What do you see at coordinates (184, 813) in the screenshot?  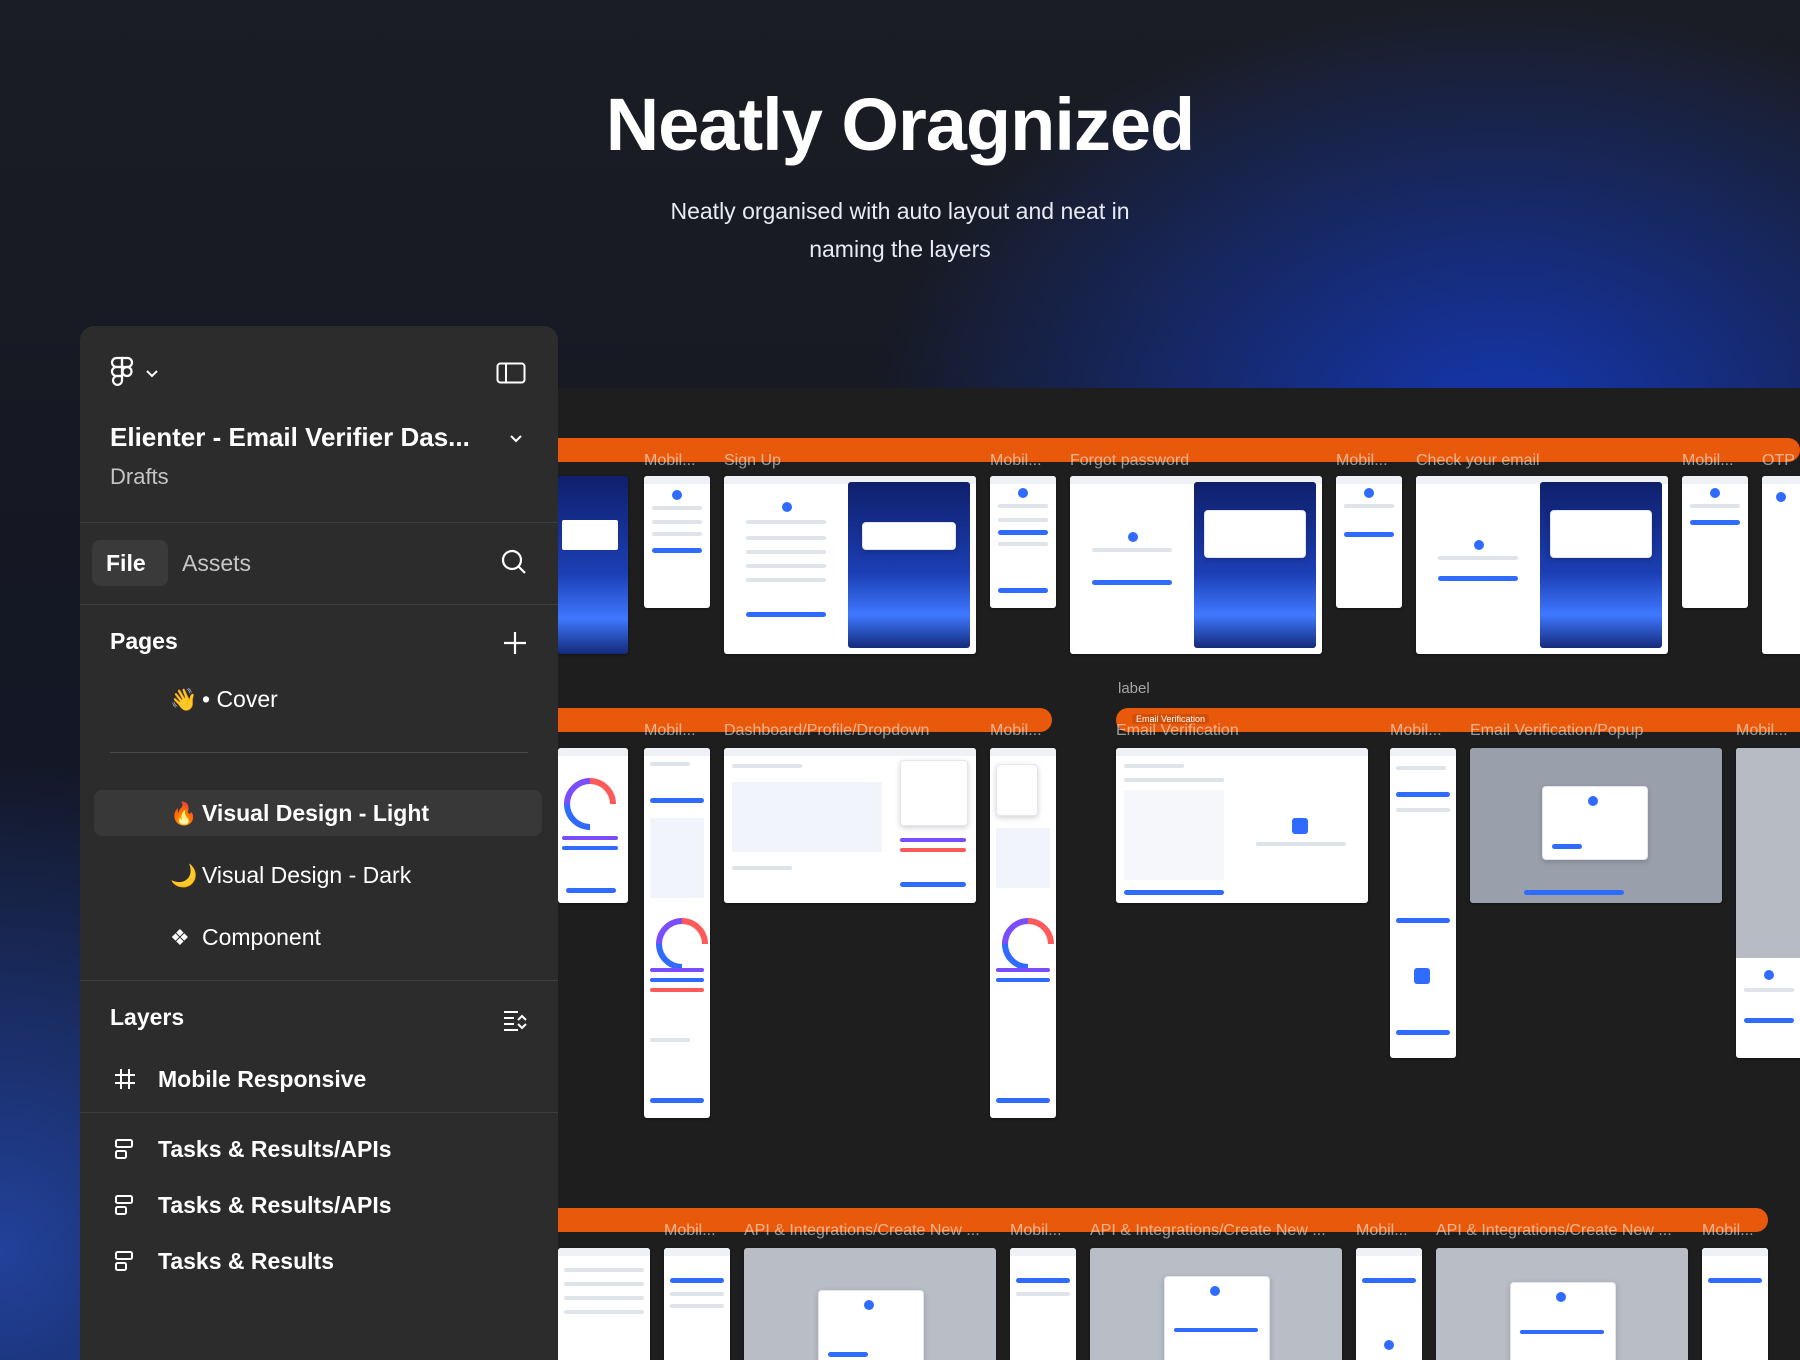 I see `fire-emoji-icon: 🔥` at bounding box center [184, 813].